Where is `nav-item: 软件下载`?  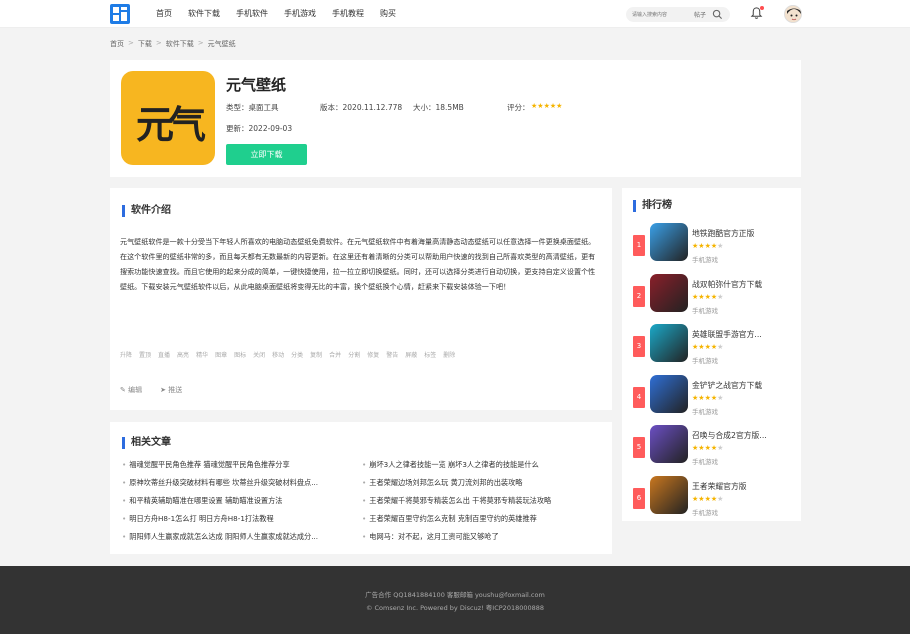
nav-item: 软件下载 is located at coordinates (204, 14).